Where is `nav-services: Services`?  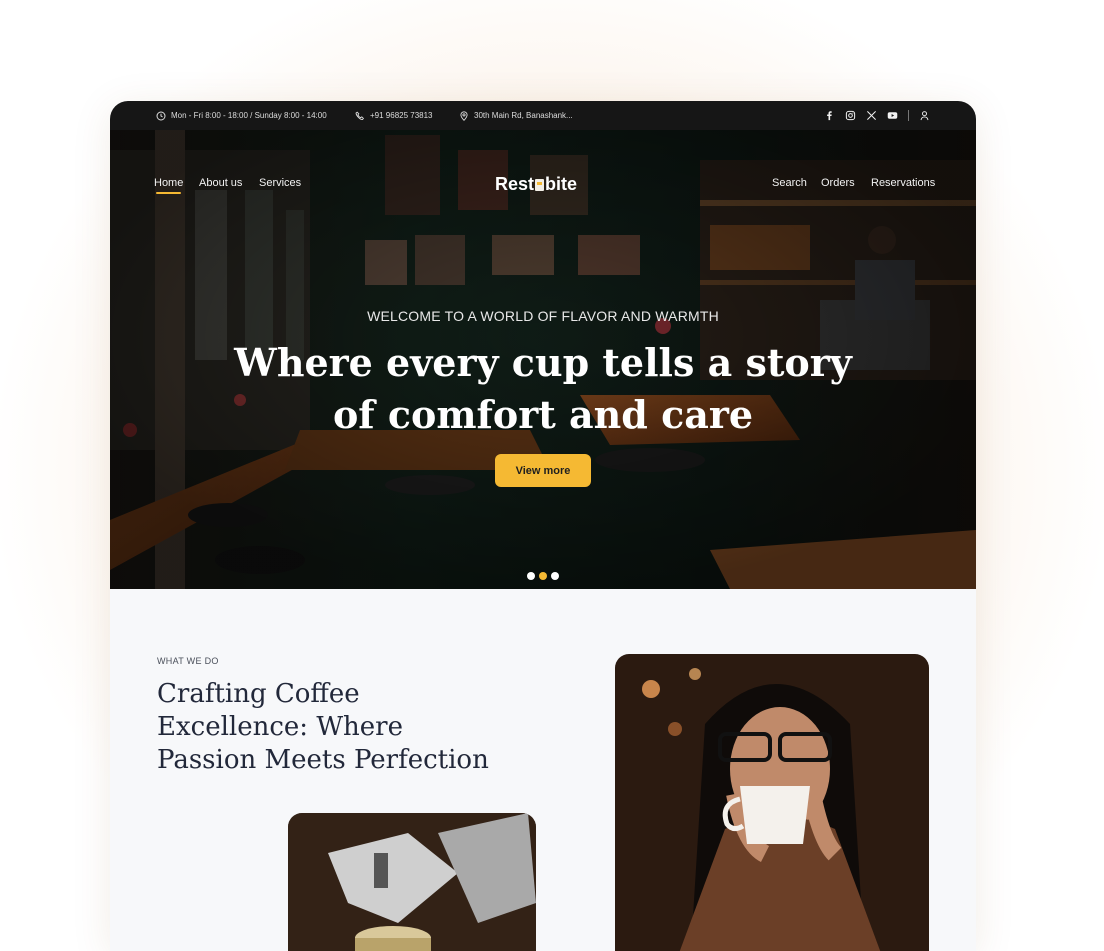 nav-services: Services is located at coordinates (280, 183).